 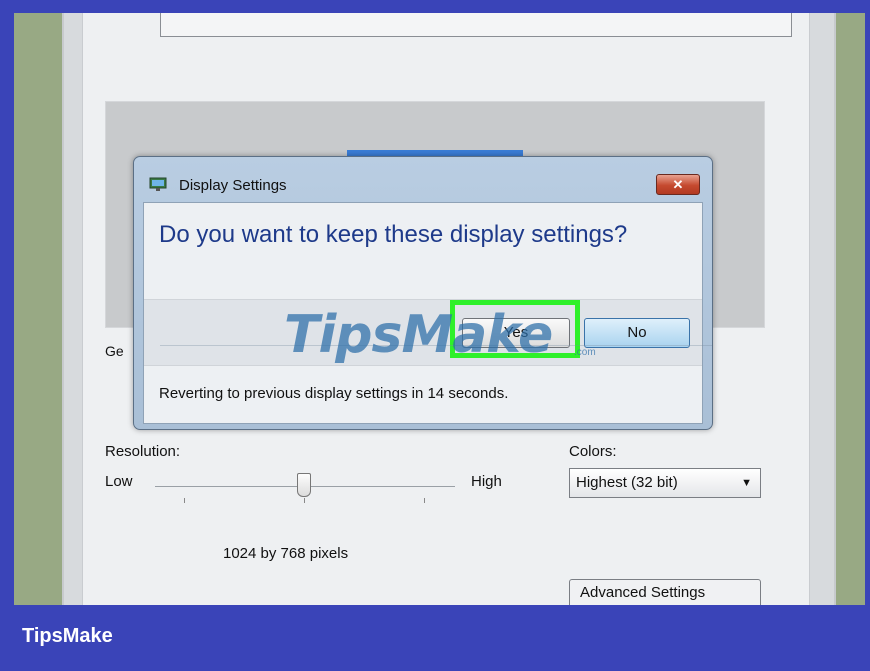 What do you see at coordinates (418, 335) in the screenshot?
I see `watermark-logo: TipsMake` at bounding box center [418, 335].